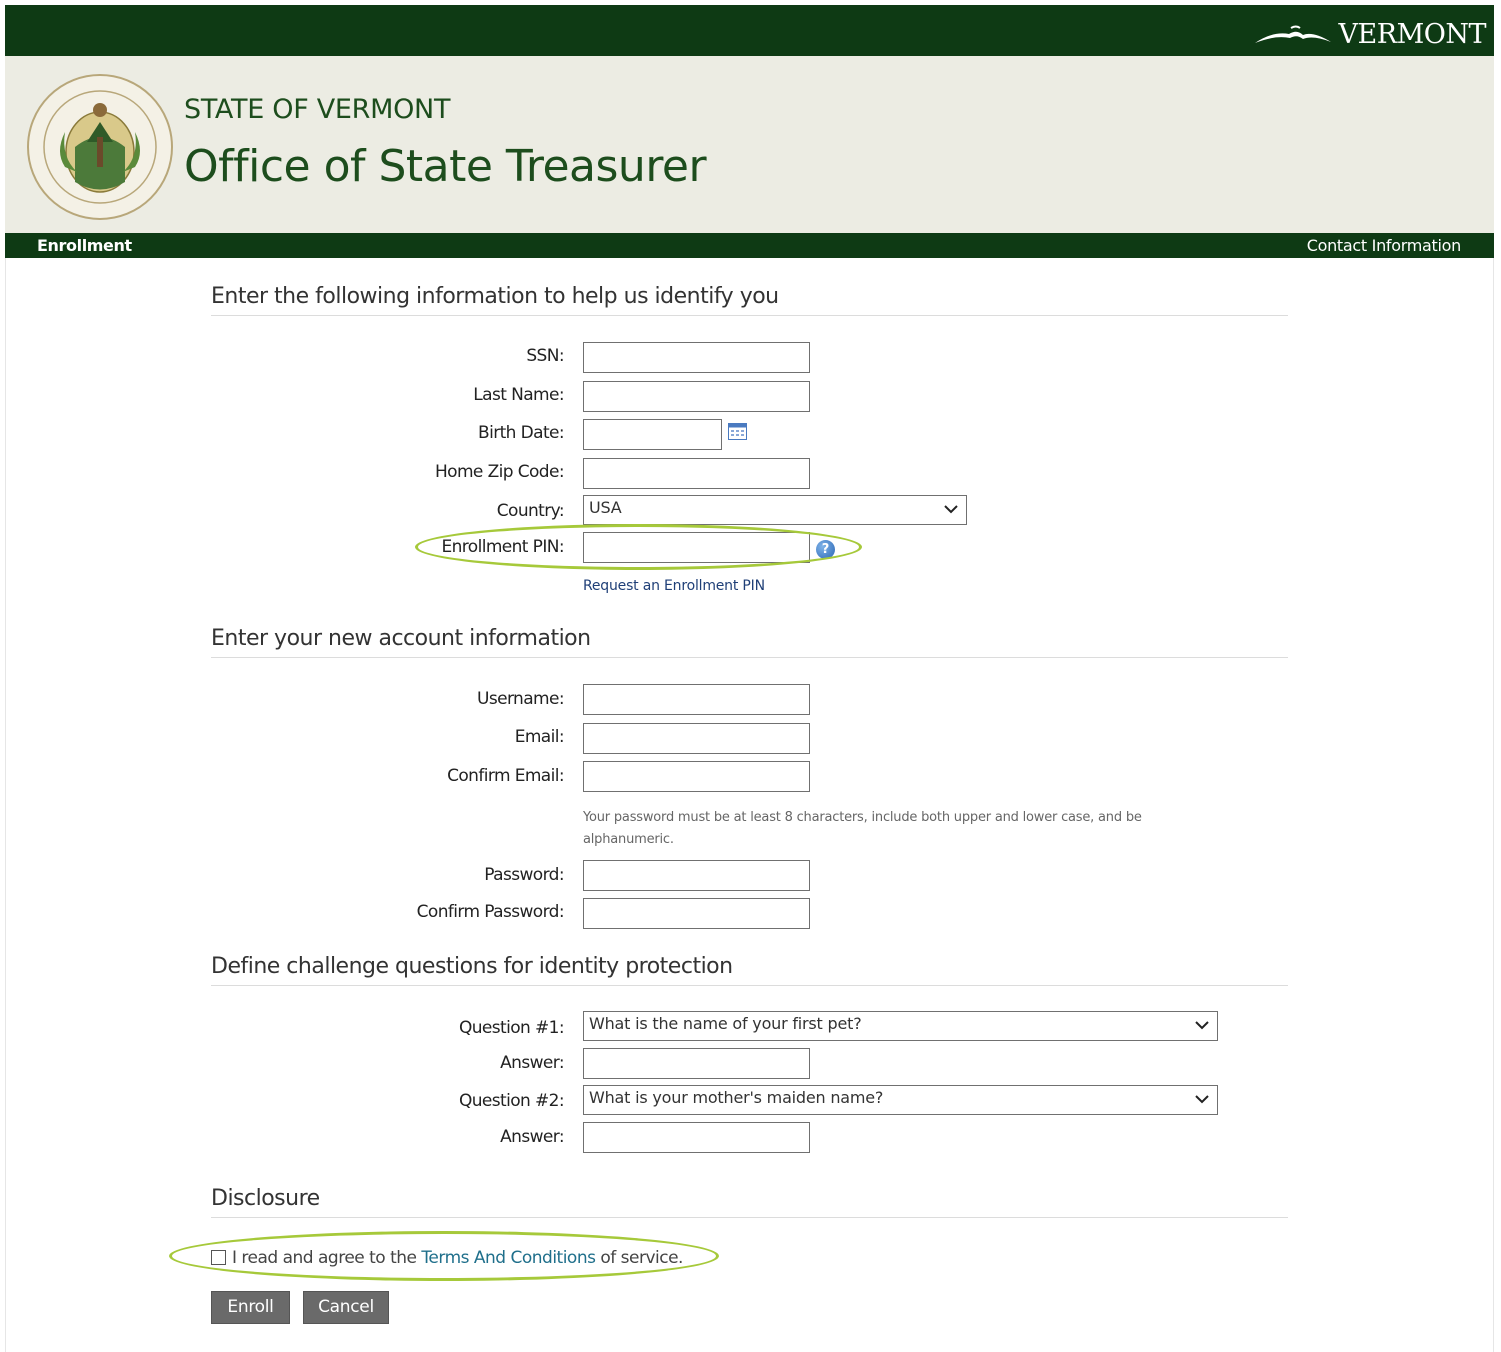  I want to click on answer2-input, so click(696, 1137).